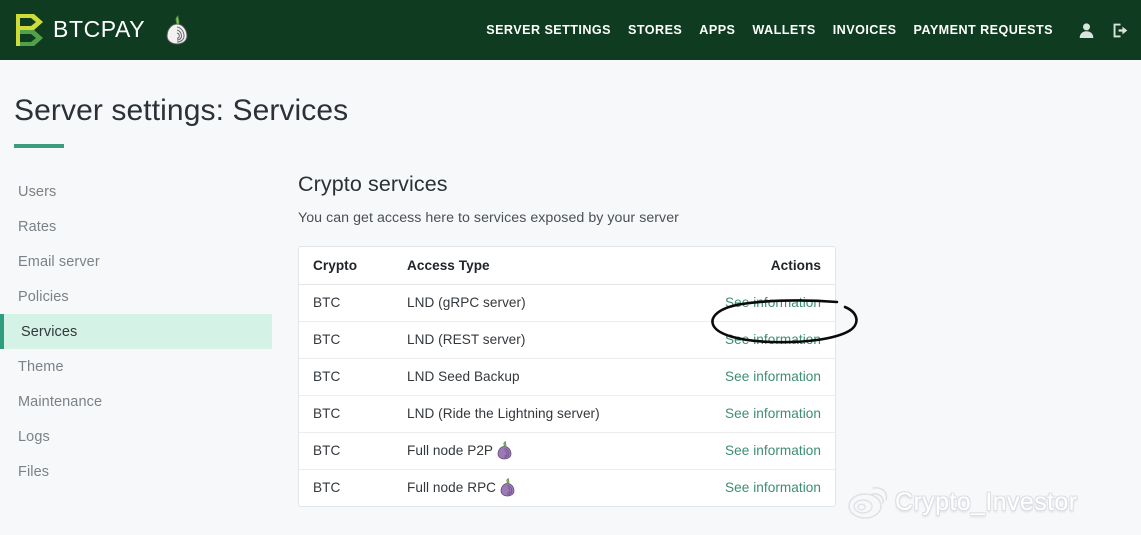  What do you see at coordinates (136, 401) in the screenshot?
I see `sidebar-item-maintenance: Maintenance` at bounding box center [136, 401].